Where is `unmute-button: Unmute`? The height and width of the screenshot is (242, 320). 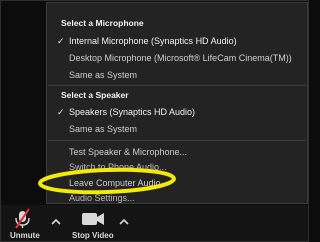 unmute-button: Unmute is located at coordinates (23, 224).